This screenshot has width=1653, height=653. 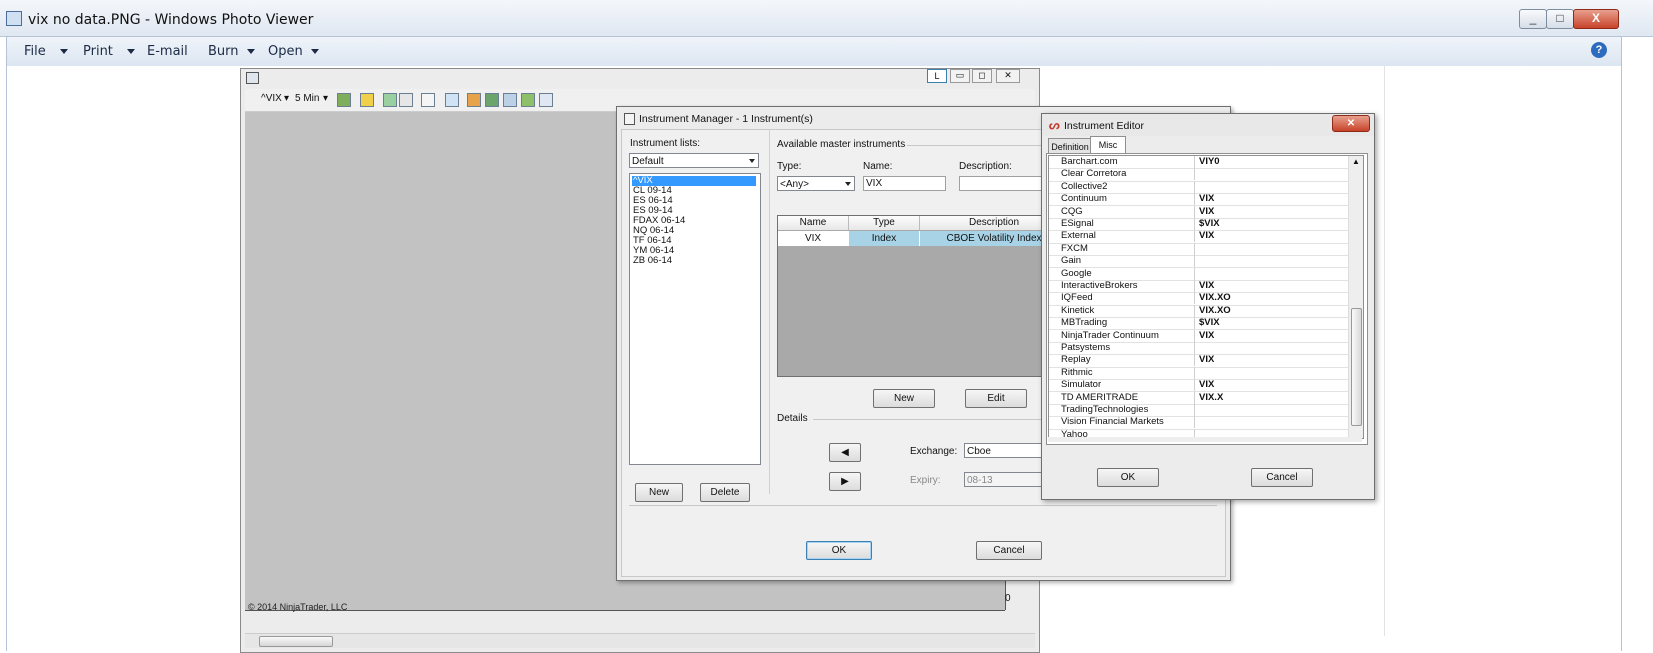 I want to click on table-row: MBTrading $VIX, so click(x=1198, y=324).